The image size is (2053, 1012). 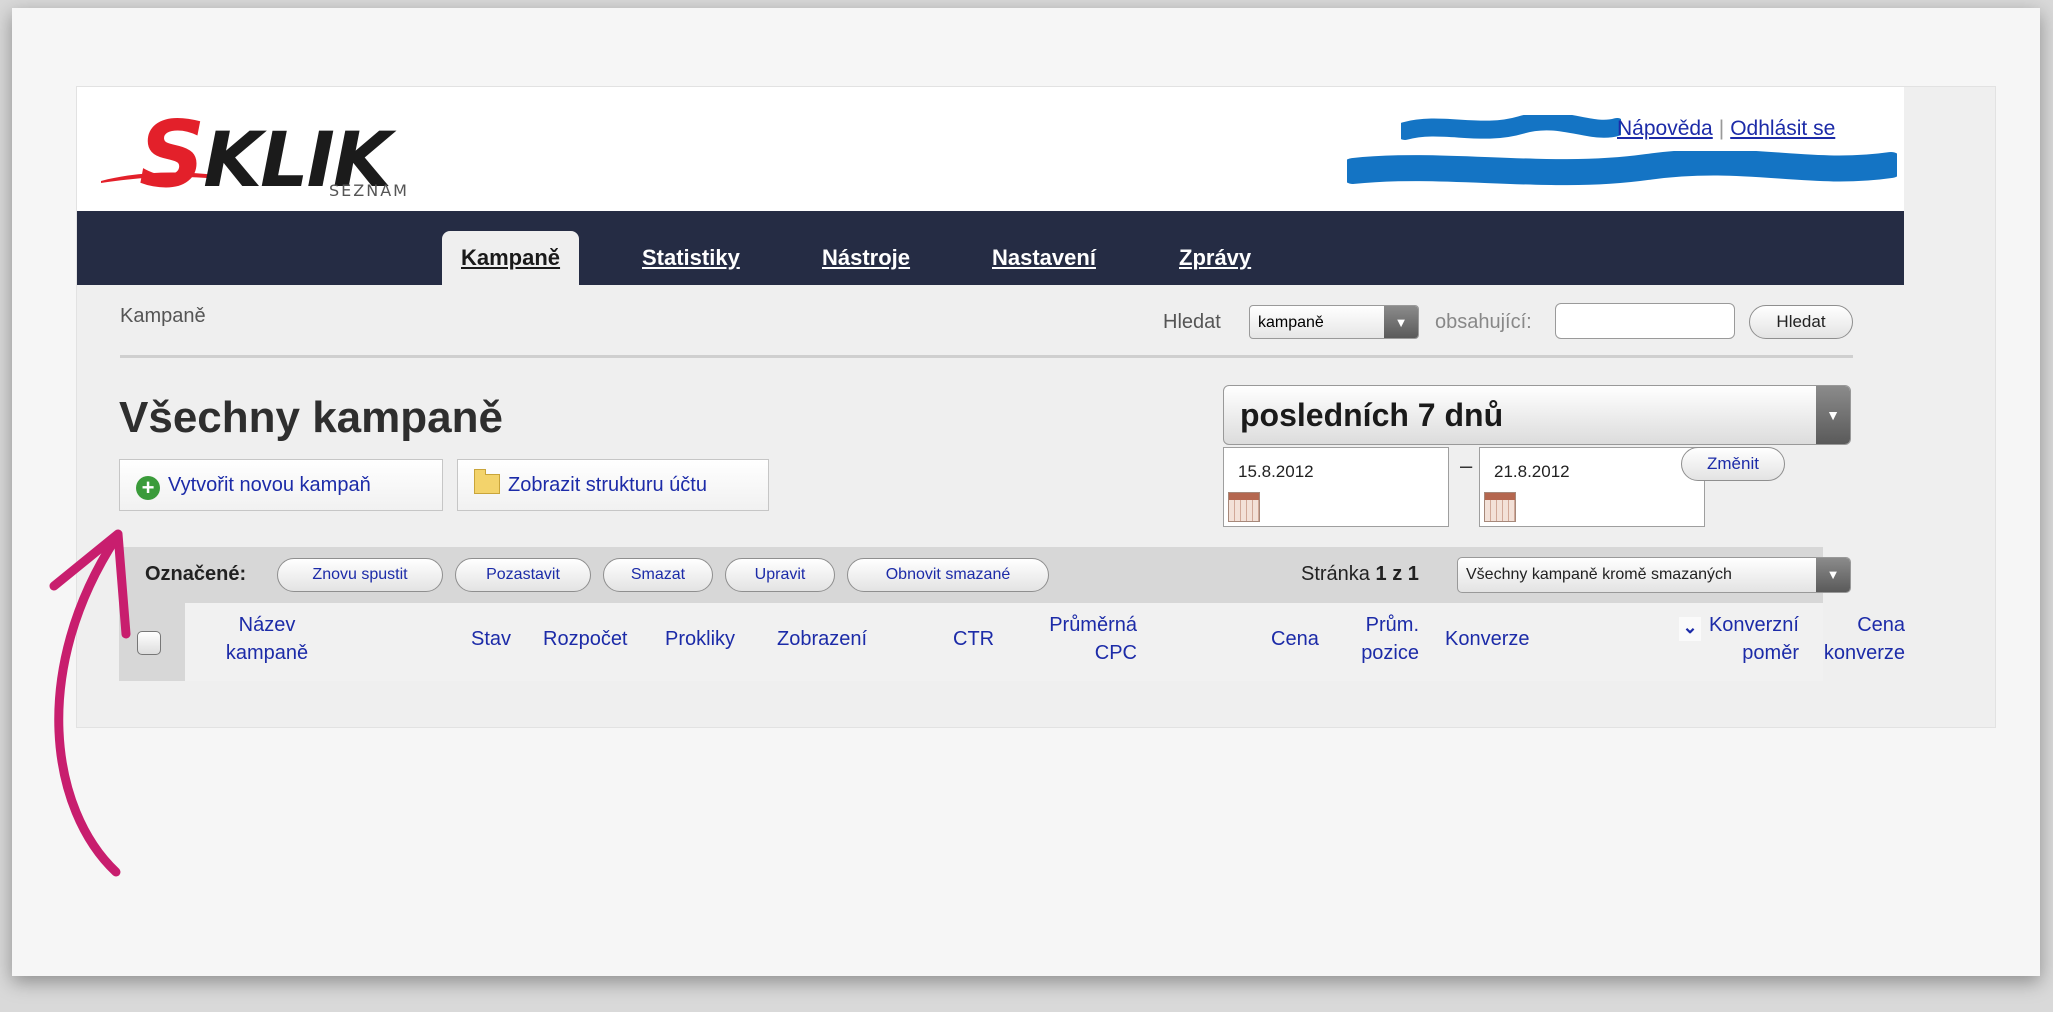 What do you see at coordinates (1537, 415) in the screenshot?
I see `date-preset-select: posledních 7 dnů ▼` at bounding box center [1537, 415].